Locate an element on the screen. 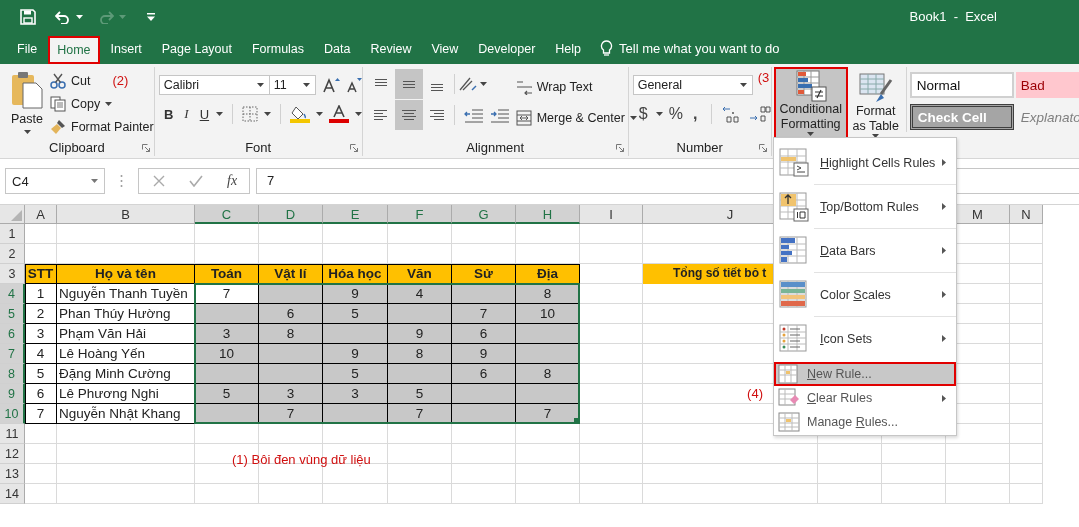 This screenshot has width=1079, height=527. fill-handle is located at coordinates (577, 421).